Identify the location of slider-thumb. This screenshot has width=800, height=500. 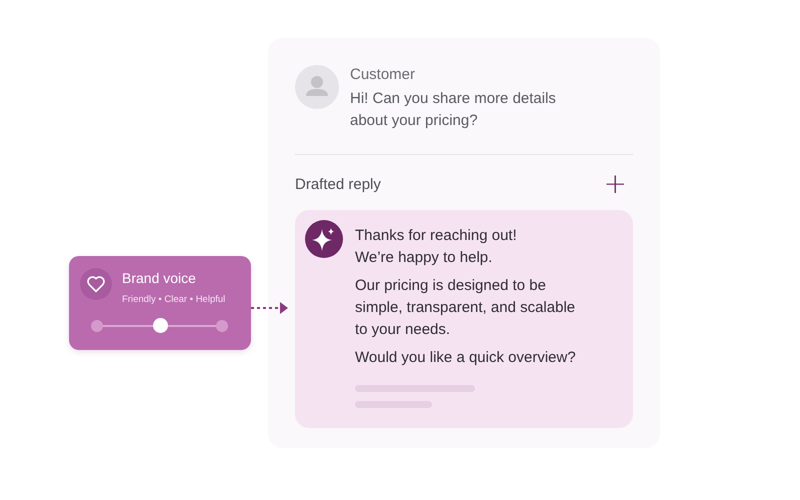
(160, 325).